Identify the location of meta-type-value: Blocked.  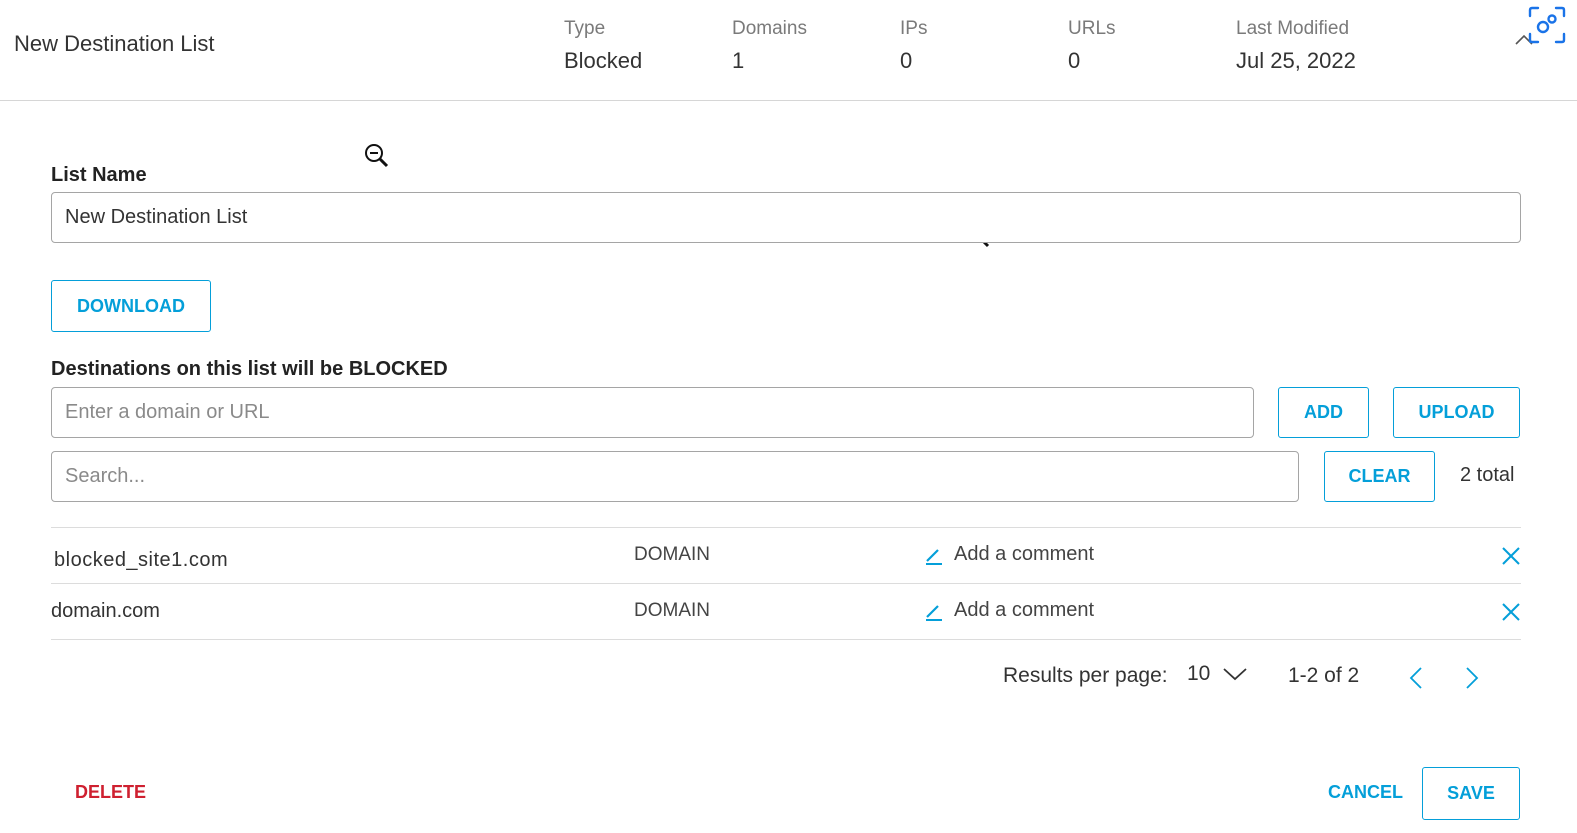
(603, 60).